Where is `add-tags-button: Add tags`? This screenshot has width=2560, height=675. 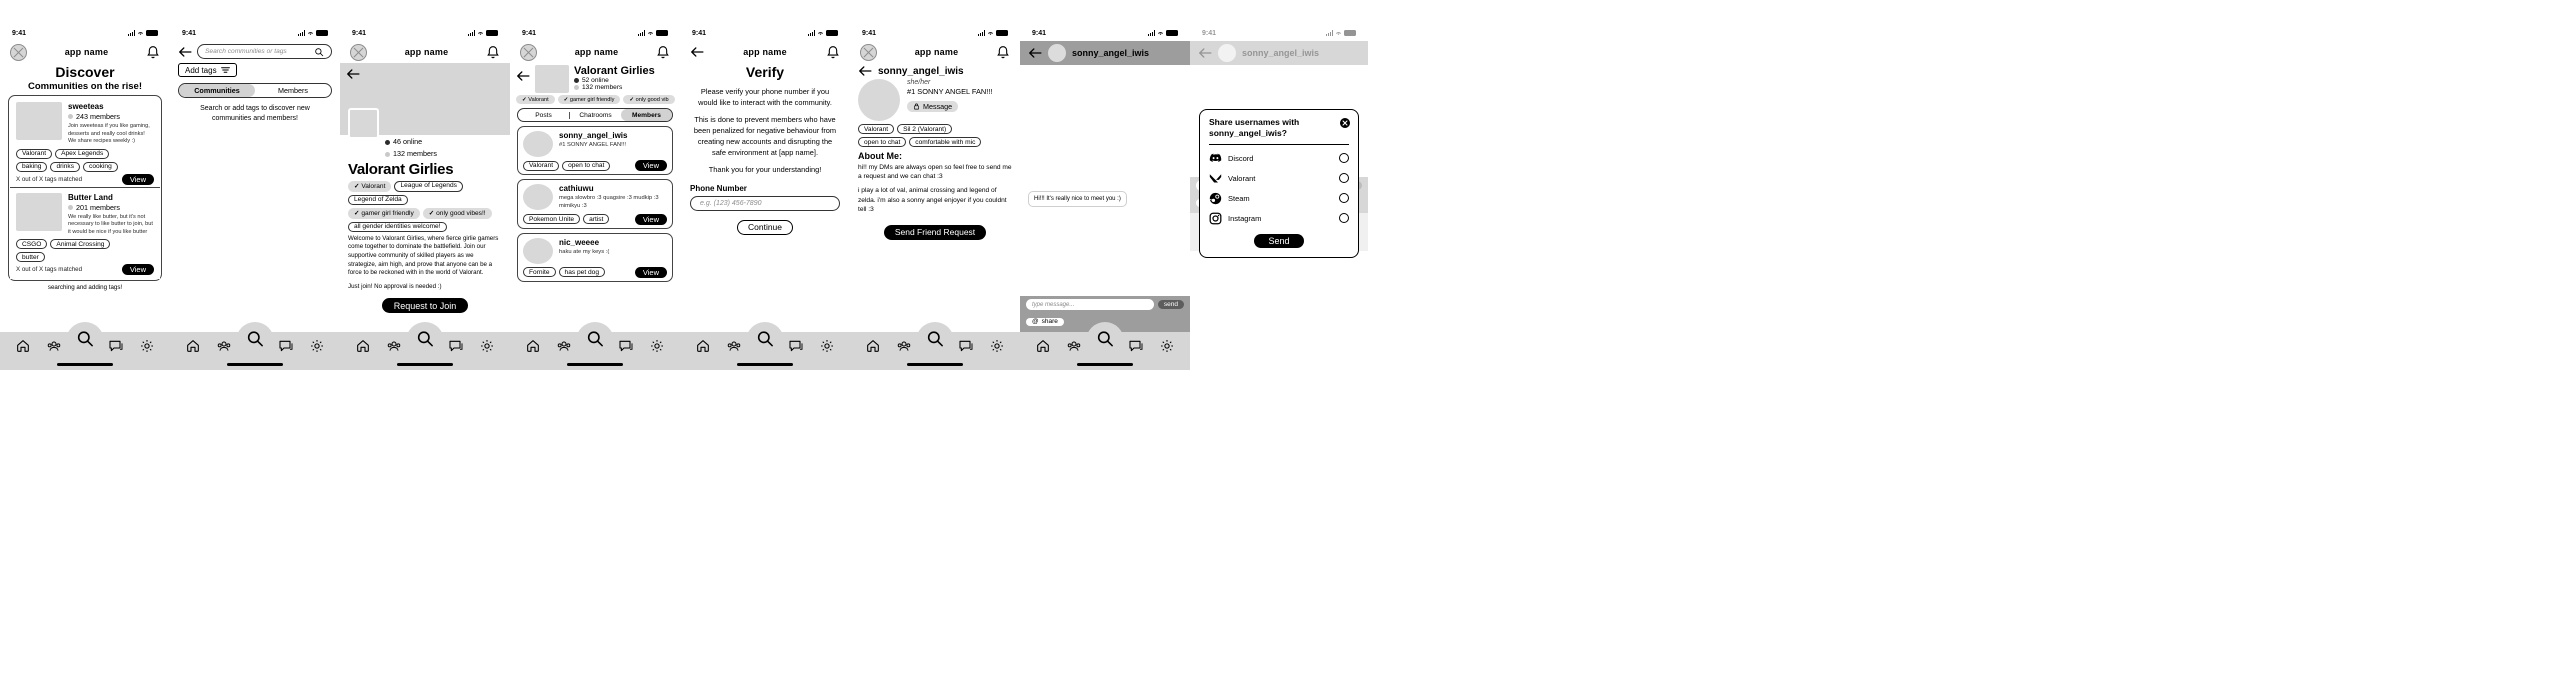
add-tags-button: Add tags is located at coordinates (207, 70).